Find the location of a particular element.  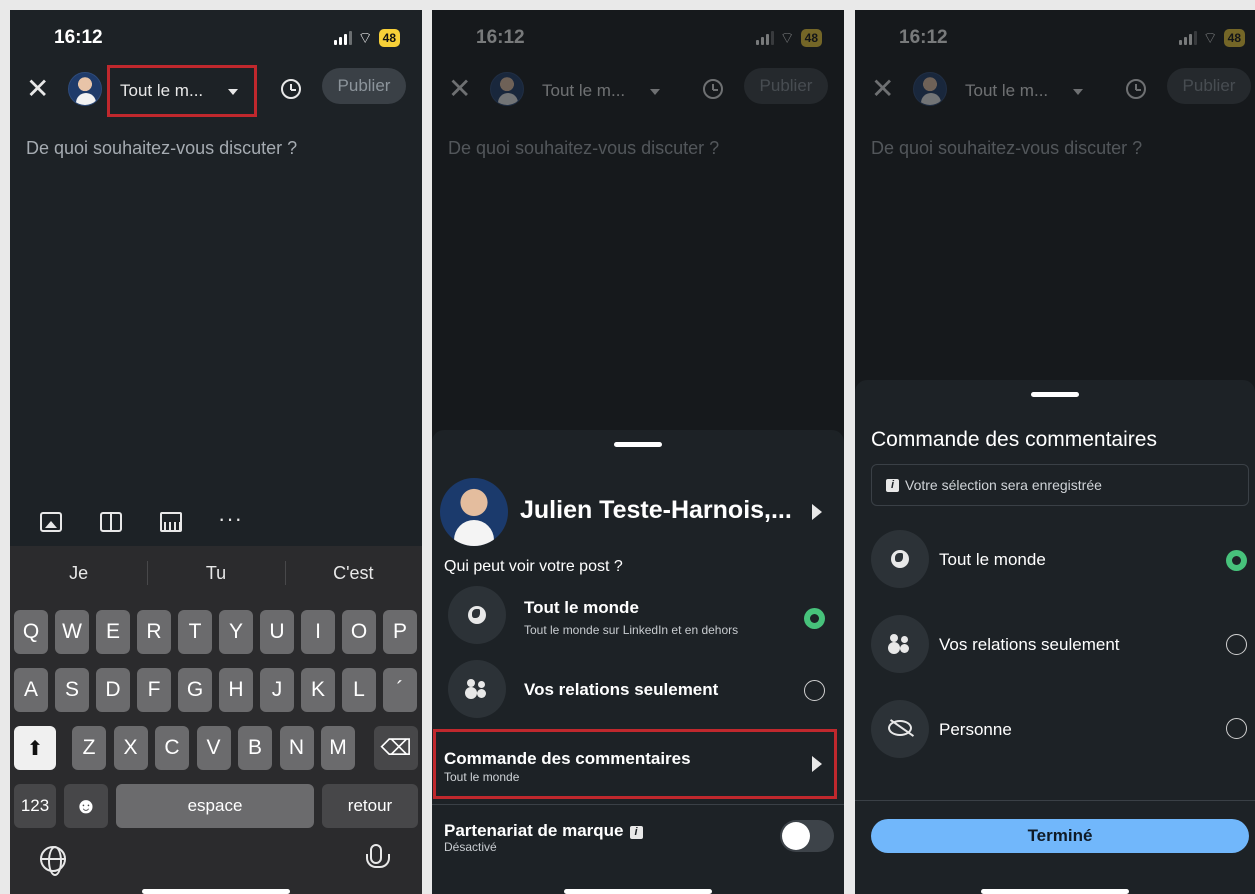

sheet-title: Commande des commentaires is located at coordinates (1014, 439).